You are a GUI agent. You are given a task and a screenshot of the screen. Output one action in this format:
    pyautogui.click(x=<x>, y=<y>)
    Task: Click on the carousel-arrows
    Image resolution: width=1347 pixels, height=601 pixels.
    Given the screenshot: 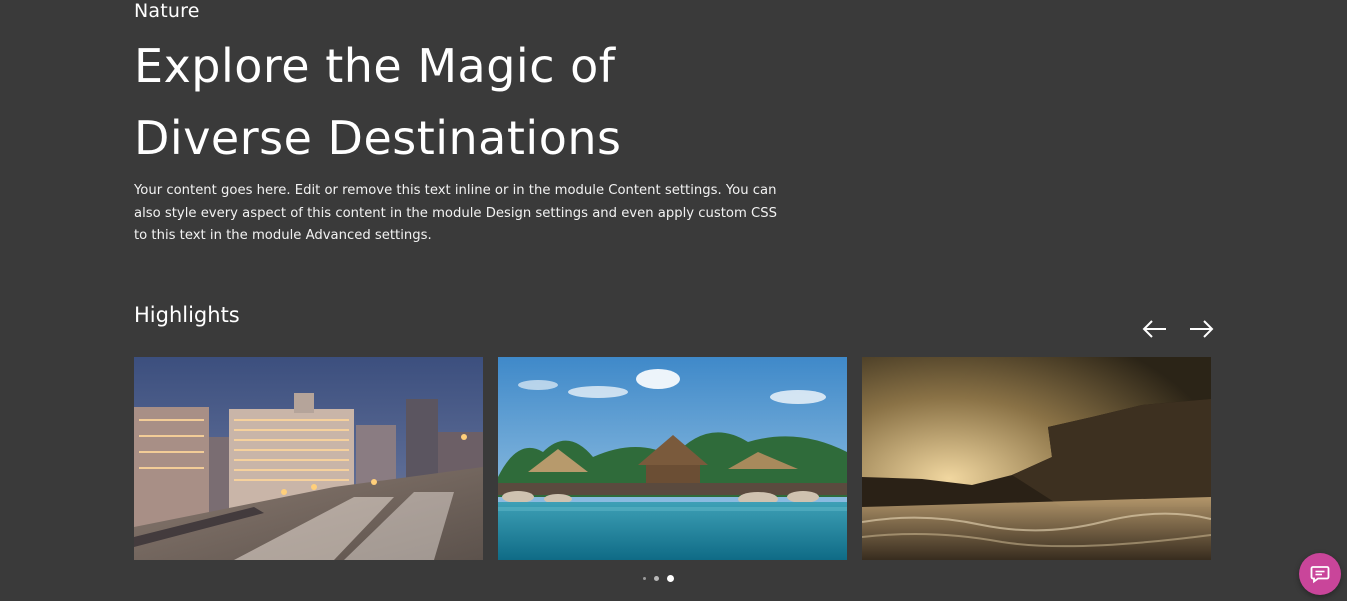 What is the action you would take?
    pyautogui.click(x=1178, y=329)
    